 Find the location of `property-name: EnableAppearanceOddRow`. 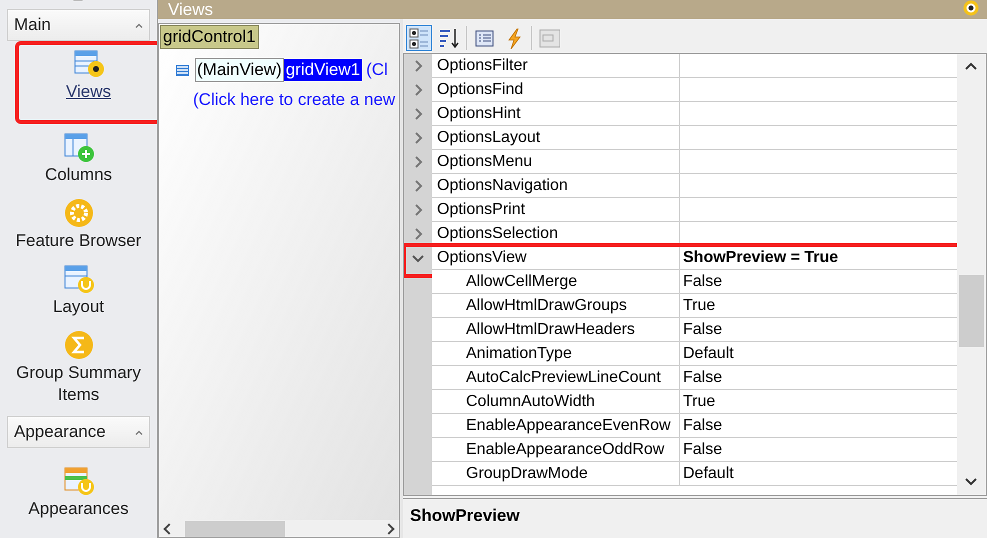

property-name: EnableAppearanceOddRow is located at coordinates (556, 450).